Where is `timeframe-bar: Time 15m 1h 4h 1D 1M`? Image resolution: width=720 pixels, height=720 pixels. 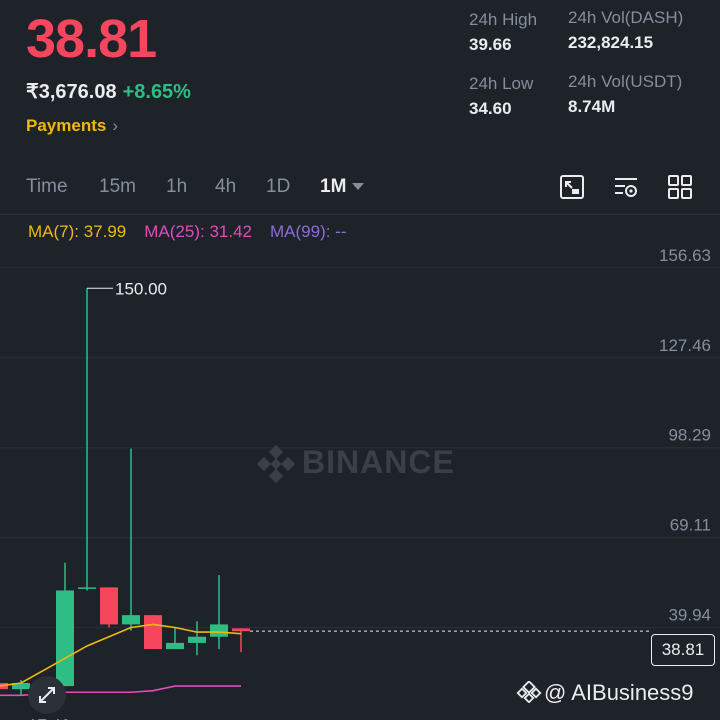
timeframe-bar: Time 15m 1h 4h 1D 1M is located at coordinates (360, 188).